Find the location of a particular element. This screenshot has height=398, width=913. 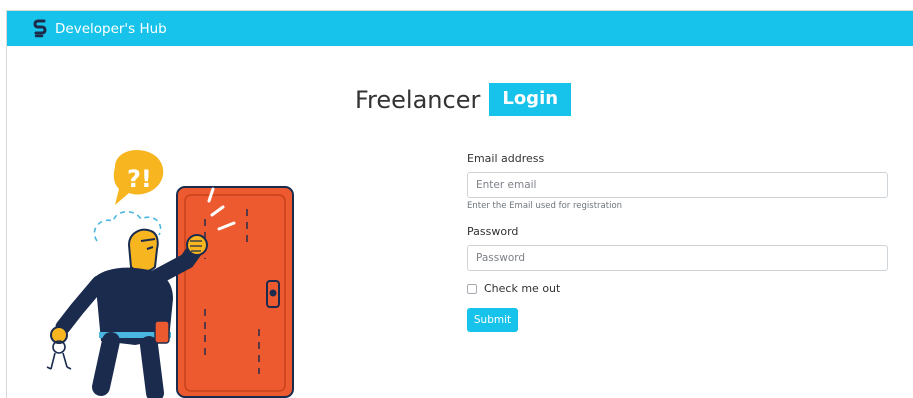

page-title: Freelancer is located at coordinates (418, 99).